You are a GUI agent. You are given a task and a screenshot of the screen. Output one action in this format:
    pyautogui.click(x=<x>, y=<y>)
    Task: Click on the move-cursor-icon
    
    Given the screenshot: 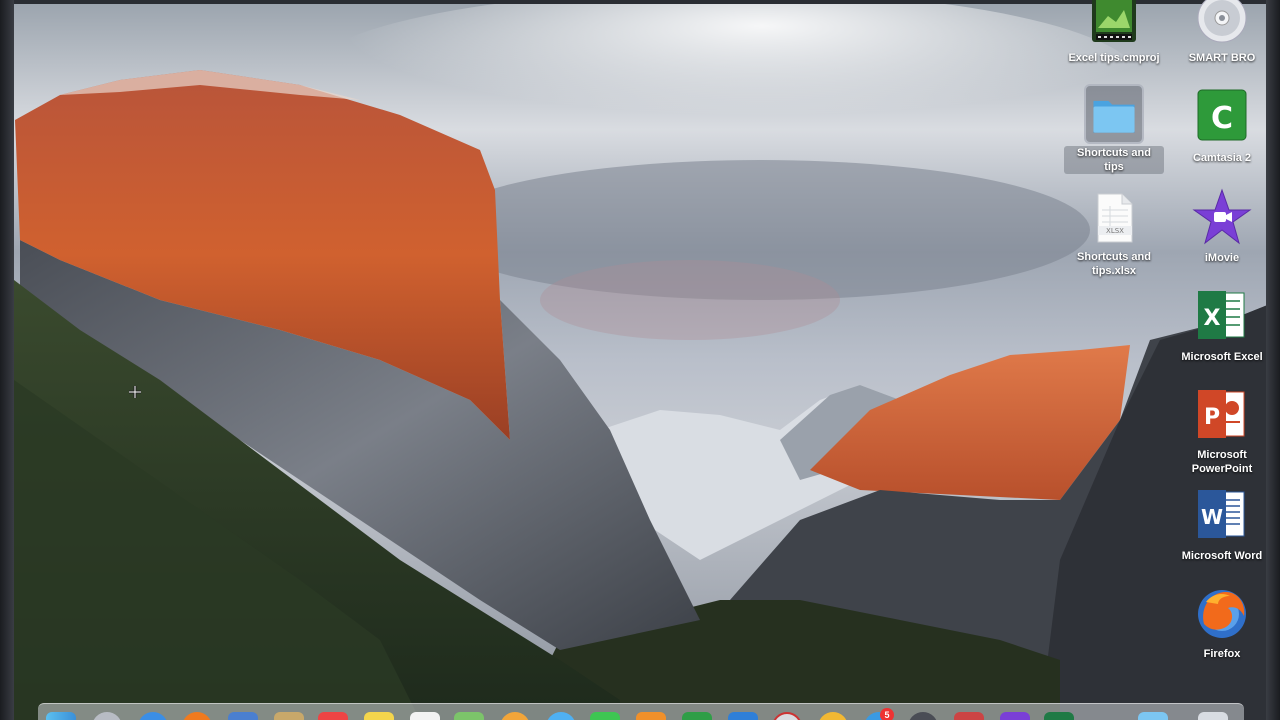 What is the action you would take?
    pyautogui.click(x=135, y=392)
    